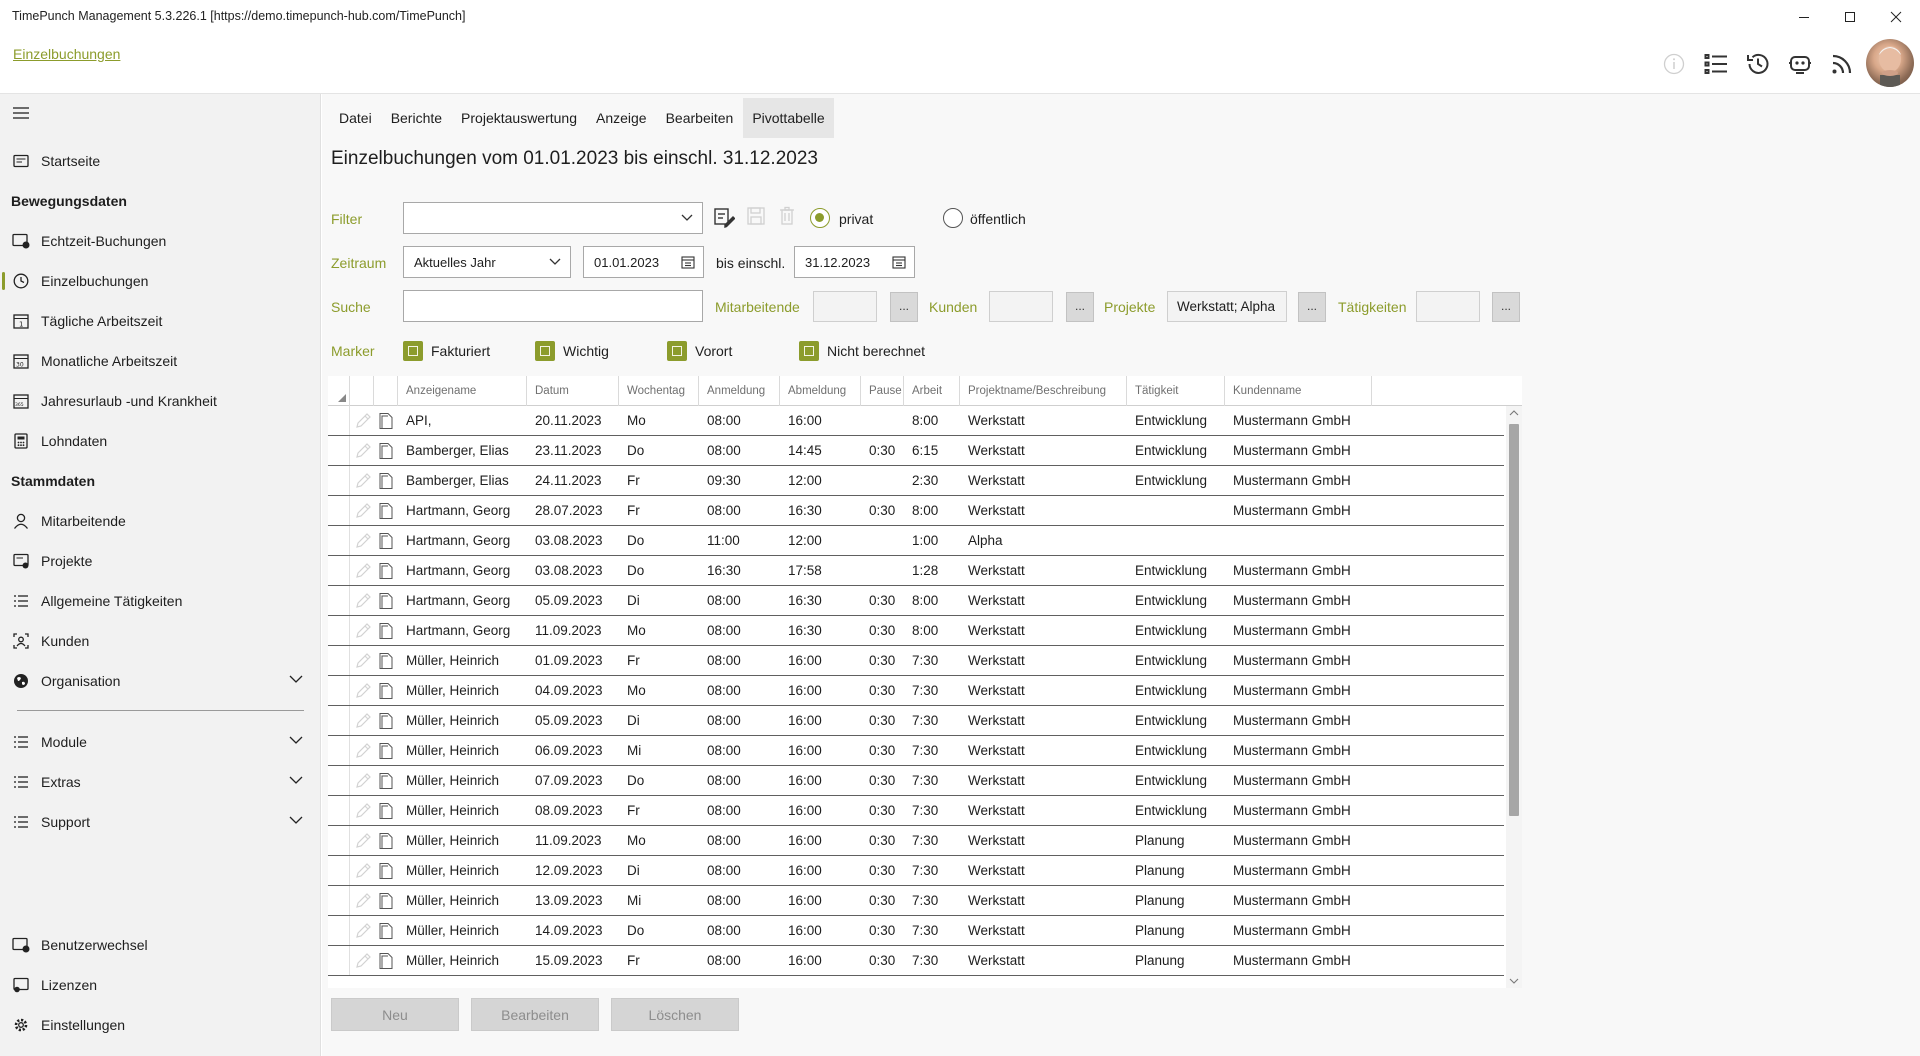  I want to click on taetigkeiten-field, so click(1448, 306).